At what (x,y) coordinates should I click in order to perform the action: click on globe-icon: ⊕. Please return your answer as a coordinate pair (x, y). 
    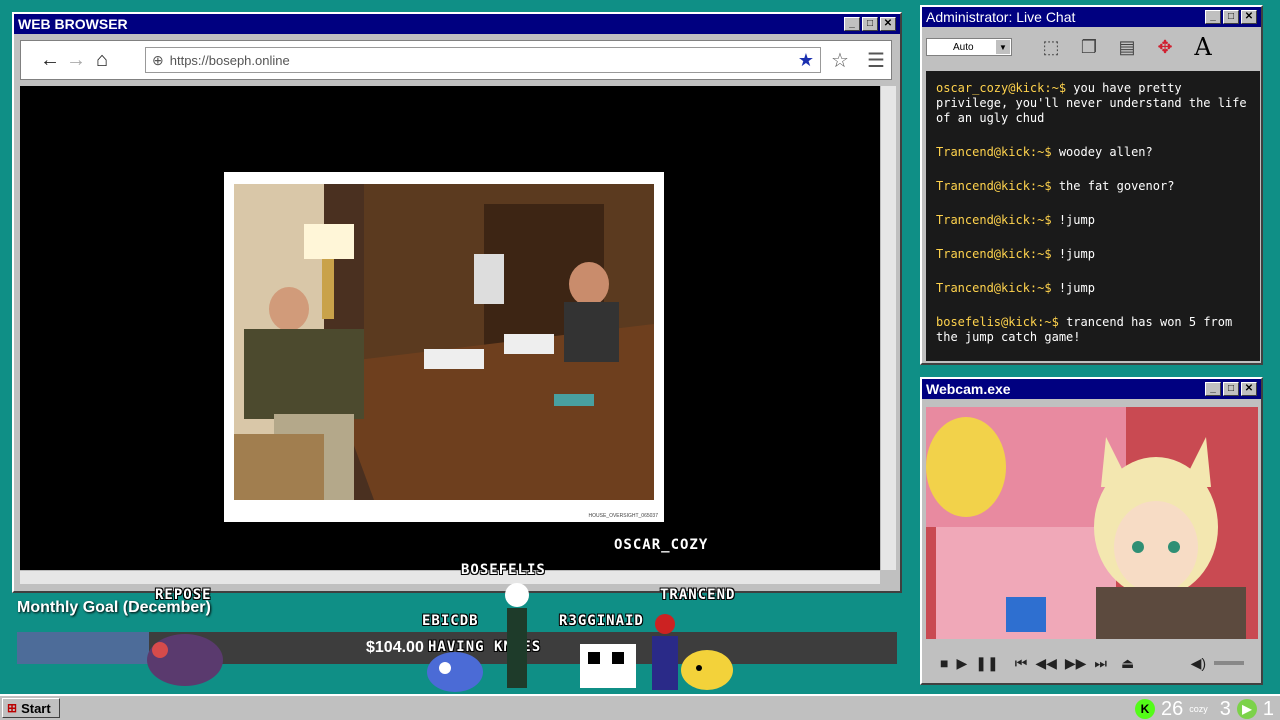
    Looking at the image, I should click on (158, 59).